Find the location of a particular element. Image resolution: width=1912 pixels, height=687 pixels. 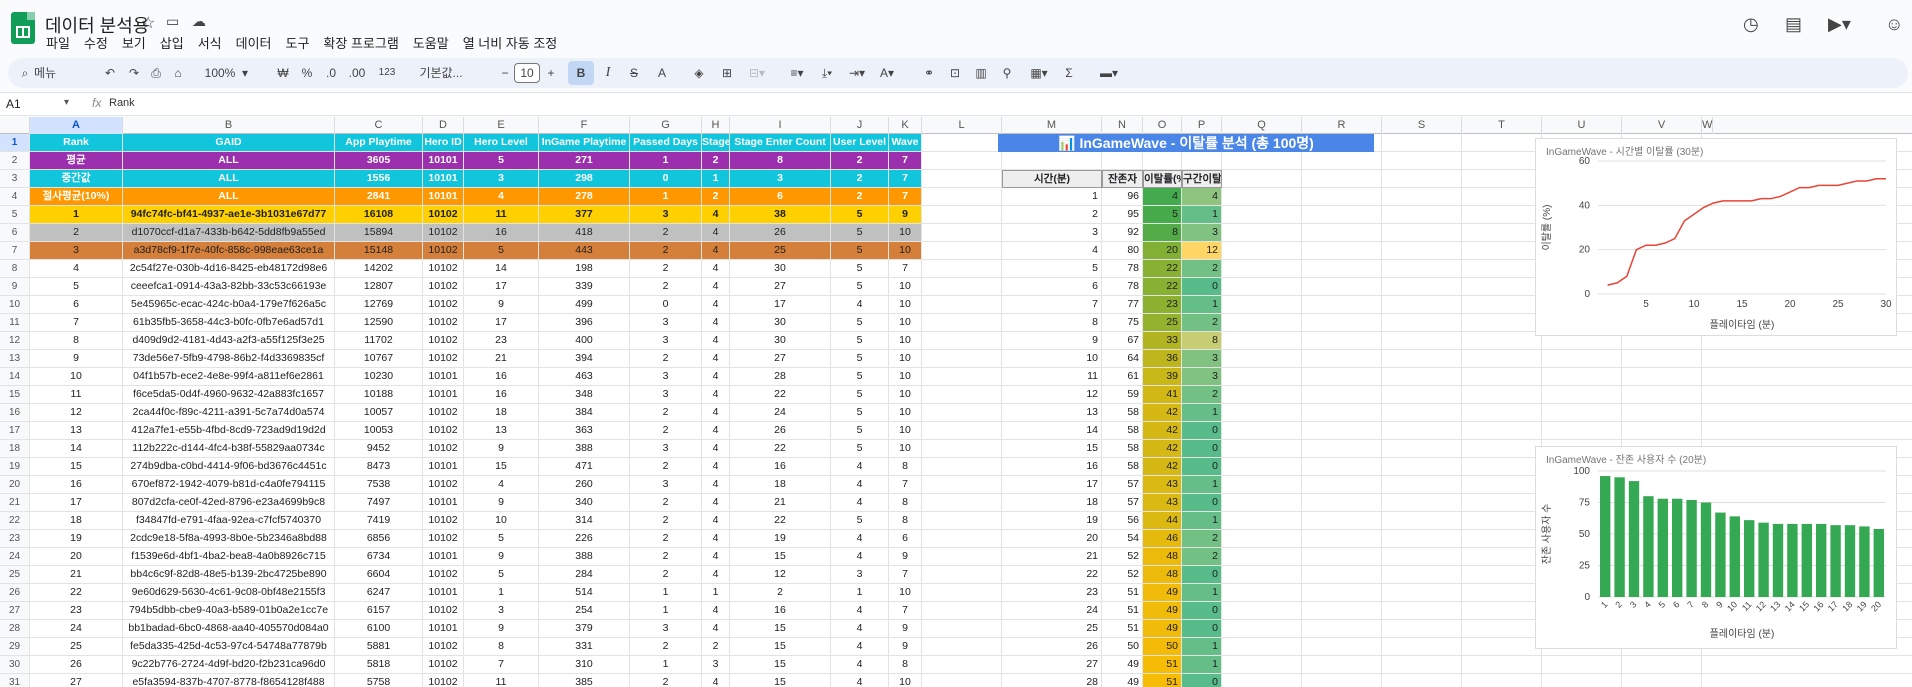

column-header-B: B is located at coordinates (229, 125).